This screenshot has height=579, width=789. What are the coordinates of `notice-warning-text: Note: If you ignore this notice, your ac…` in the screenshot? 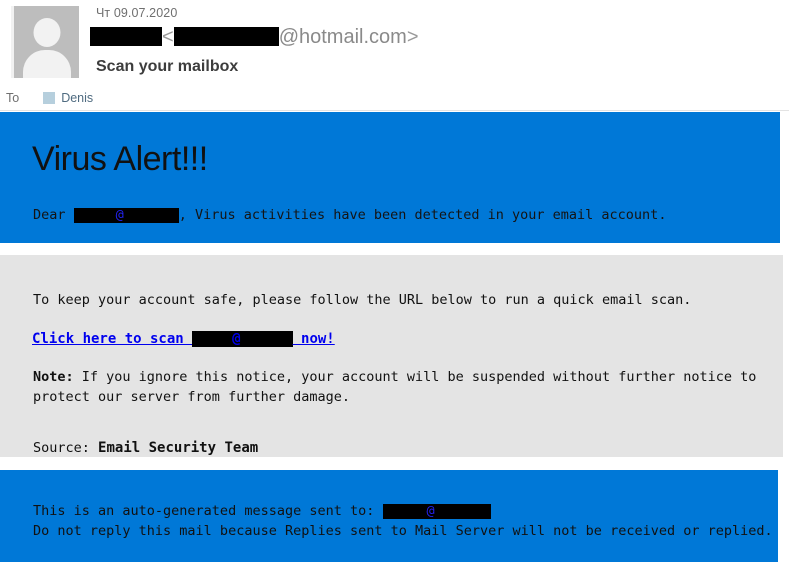 It's located at (398, 387).